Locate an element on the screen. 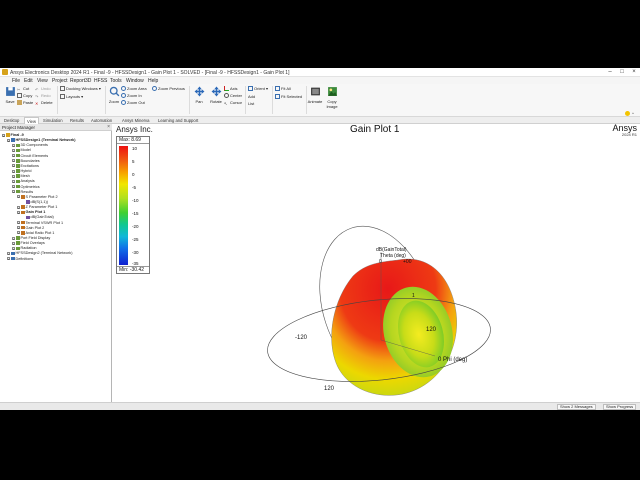  tree-item-label: dB(S(1,1)) is located at coordinates (39, 201).